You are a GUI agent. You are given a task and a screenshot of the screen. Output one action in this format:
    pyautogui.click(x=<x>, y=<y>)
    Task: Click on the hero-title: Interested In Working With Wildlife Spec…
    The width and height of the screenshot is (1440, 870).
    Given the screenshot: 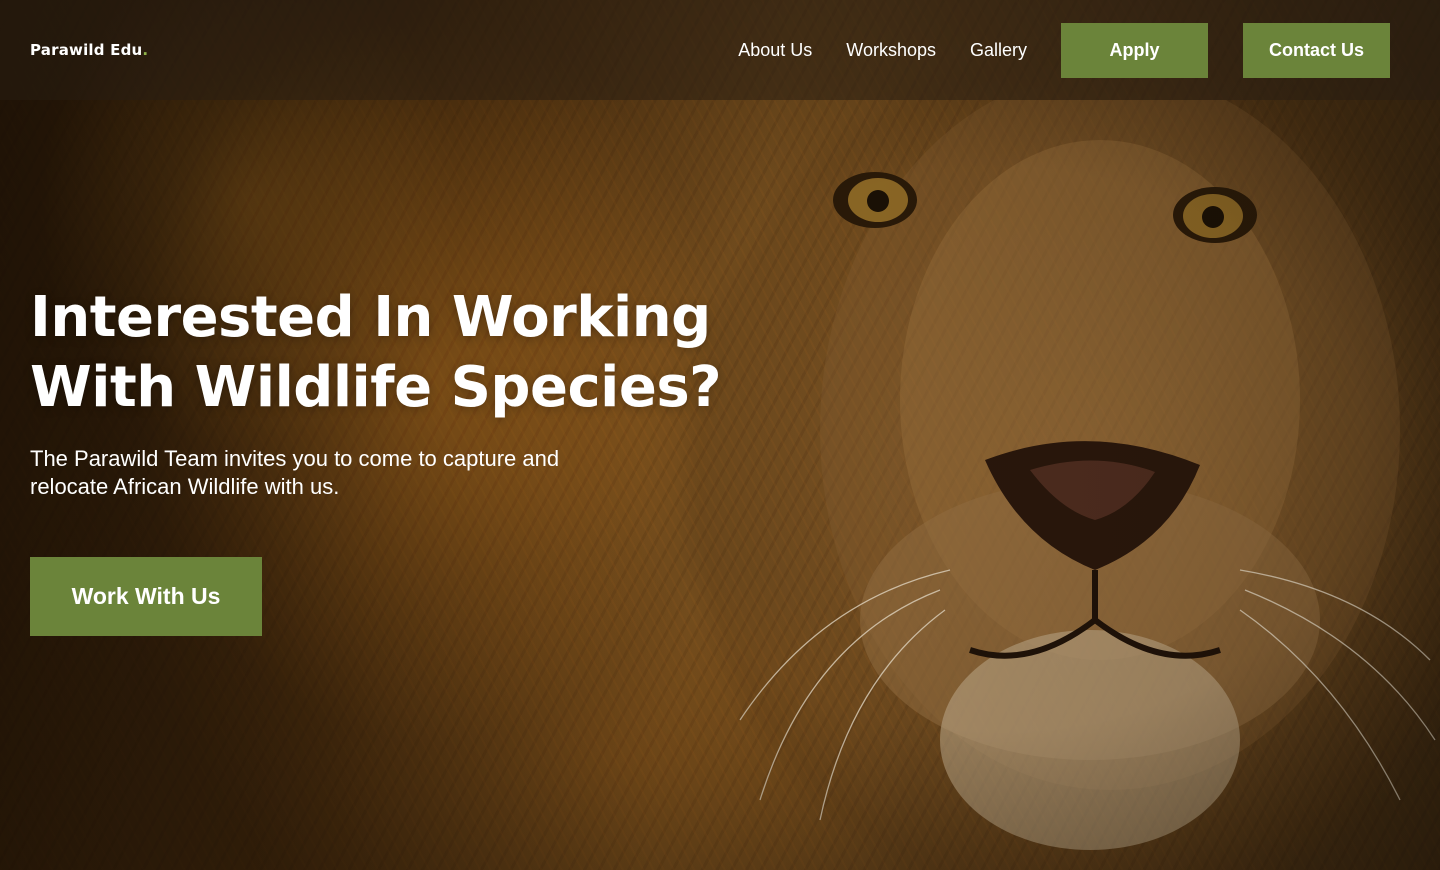 What is the action you would take?
    pyautogui.click(x=410, y=353)
    